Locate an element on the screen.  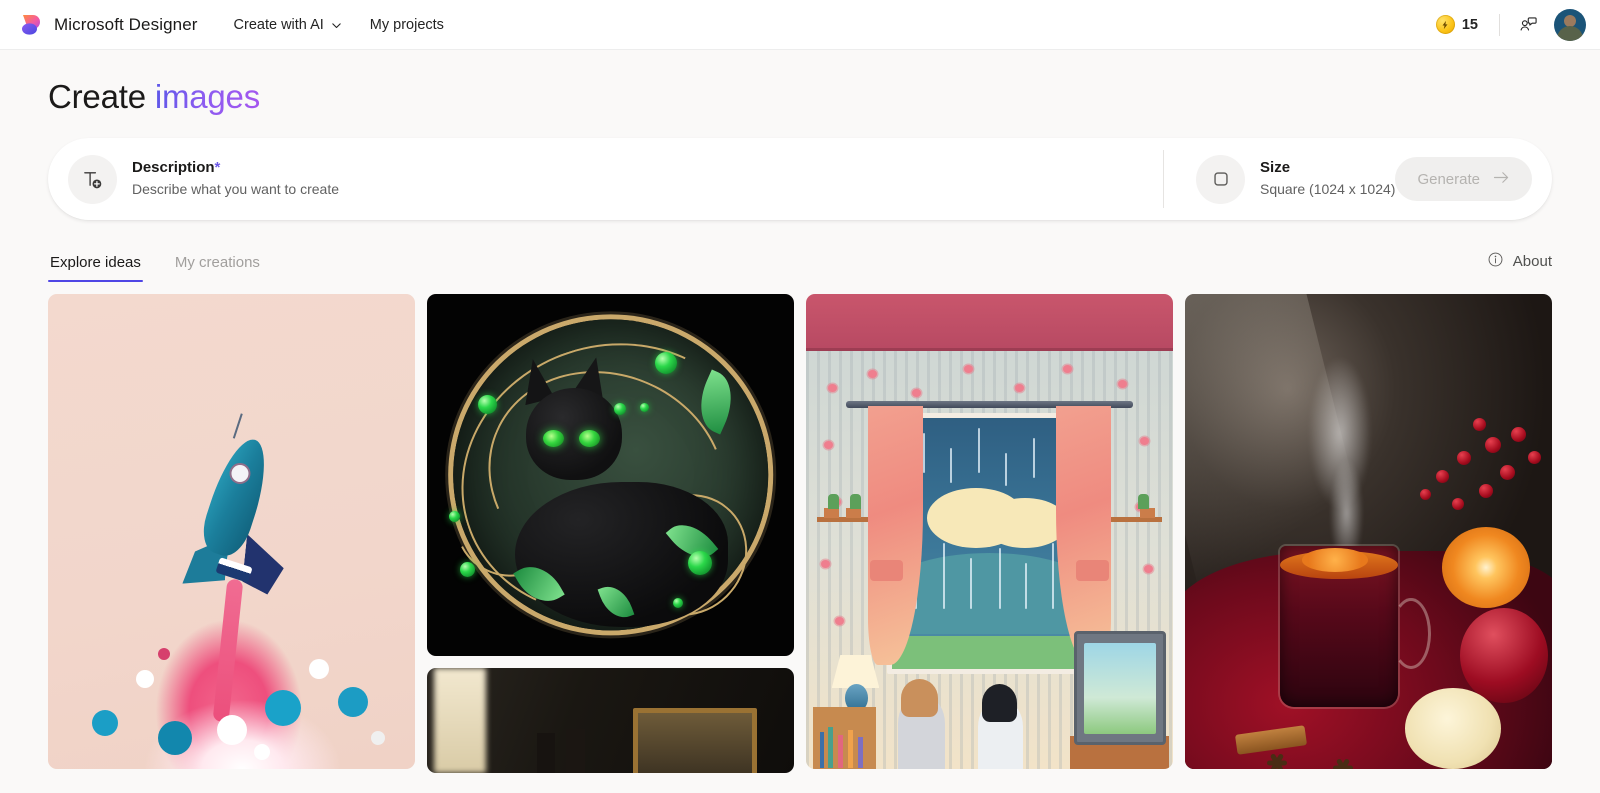
person-feedback-icon is located at coordinates (1528, 25).